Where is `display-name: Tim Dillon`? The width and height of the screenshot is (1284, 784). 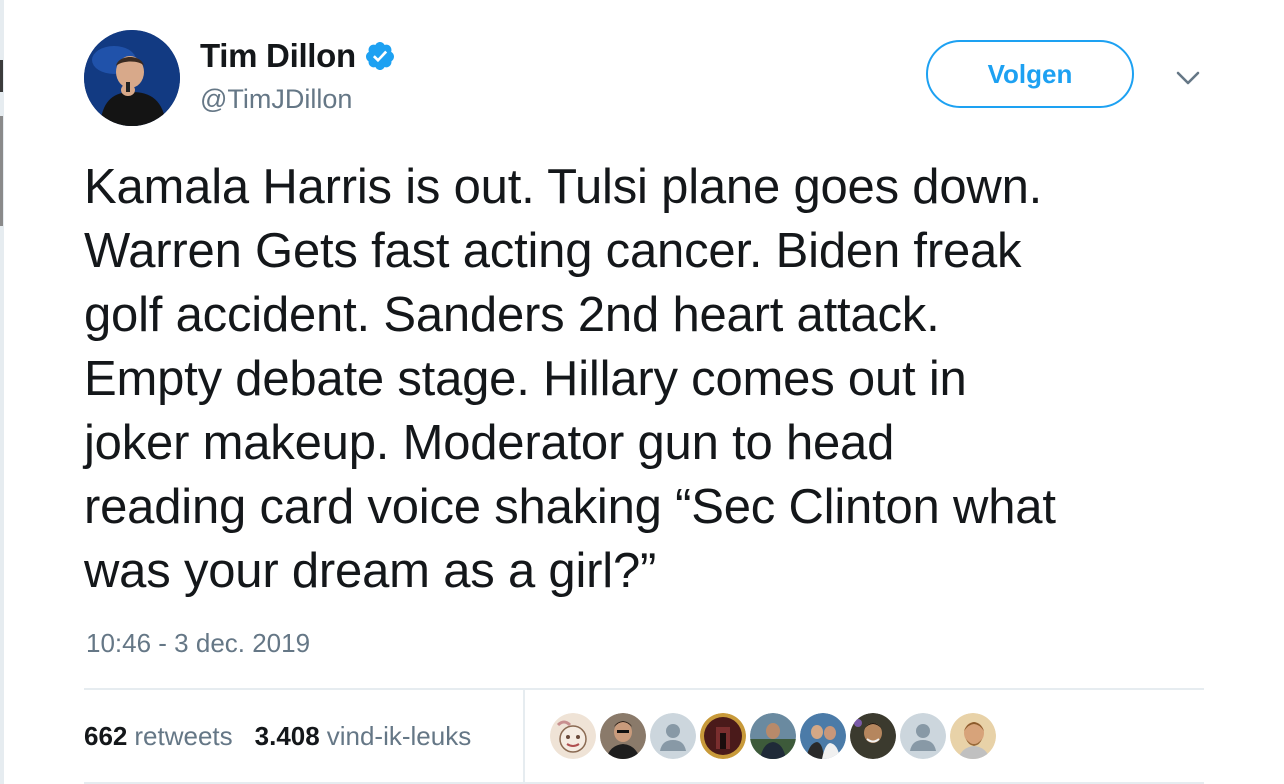
display-name: Tim Dillon is located at coordinates (278, 56).